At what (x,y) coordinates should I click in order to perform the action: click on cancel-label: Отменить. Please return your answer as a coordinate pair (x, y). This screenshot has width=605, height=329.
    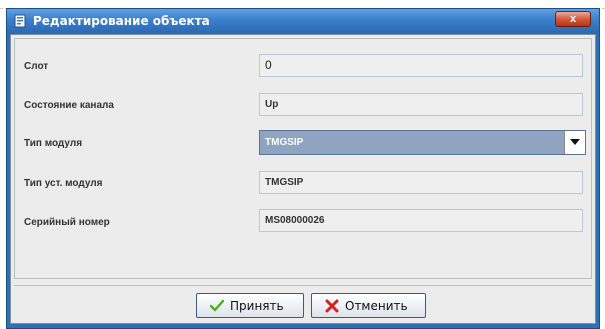
    Looking at the image, I should click on (376, 306).